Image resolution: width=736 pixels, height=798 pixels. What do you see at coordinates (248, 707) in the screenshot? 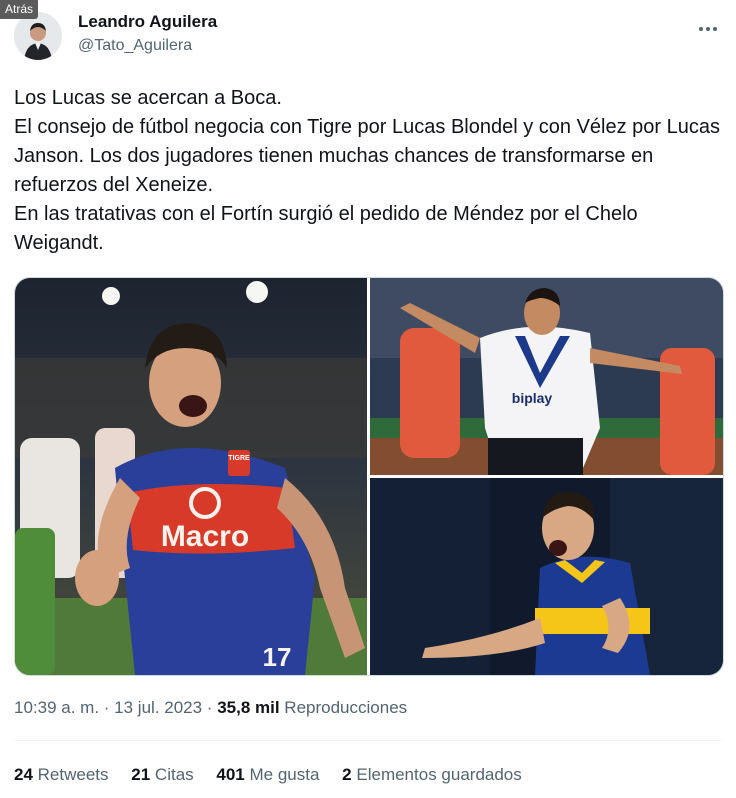
I see `views-count: 35,8 mil` at bounding box center [248, 707].